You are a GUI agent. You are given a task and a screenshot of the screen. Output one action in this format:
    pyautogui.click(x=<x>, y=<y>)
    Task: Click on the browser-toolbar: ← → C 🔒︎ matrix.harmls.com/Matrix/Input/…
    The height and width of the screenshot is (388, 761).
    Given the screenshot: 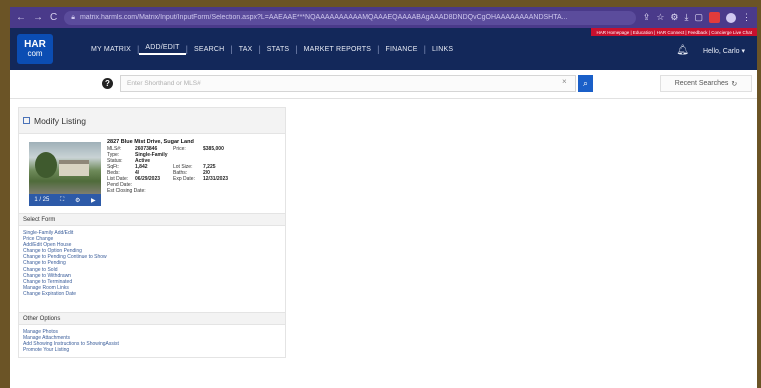 What is the action you would take?
    pyautogui.click(x=383, y=17)
    